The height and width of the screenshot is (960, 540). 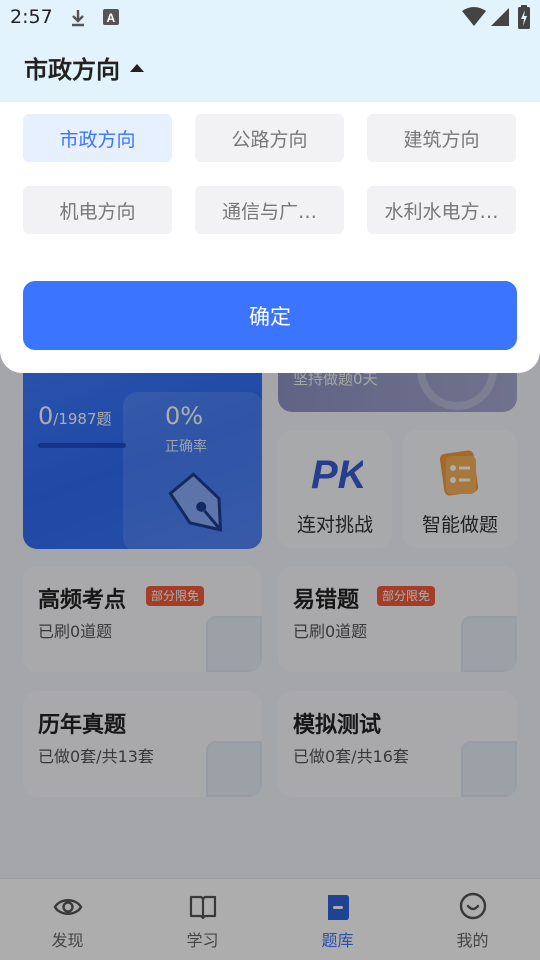 What do you see at coordinates (270, 18) in the screenshot?
I see `status-bar: 2:57 A` at bounding box center [270, 18].